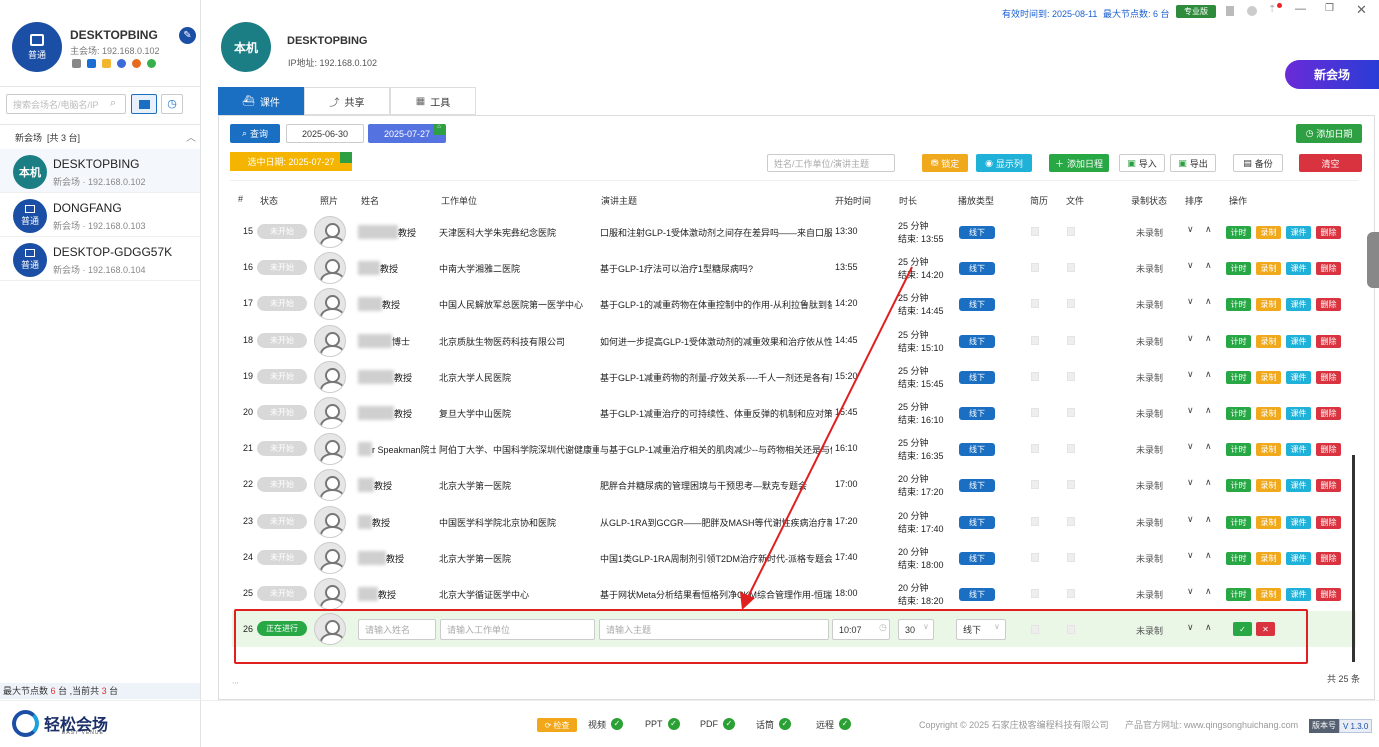  Describe the element at coordinates (1330, 163) in the screenshot. I see `clear-button: 清空` at that location.